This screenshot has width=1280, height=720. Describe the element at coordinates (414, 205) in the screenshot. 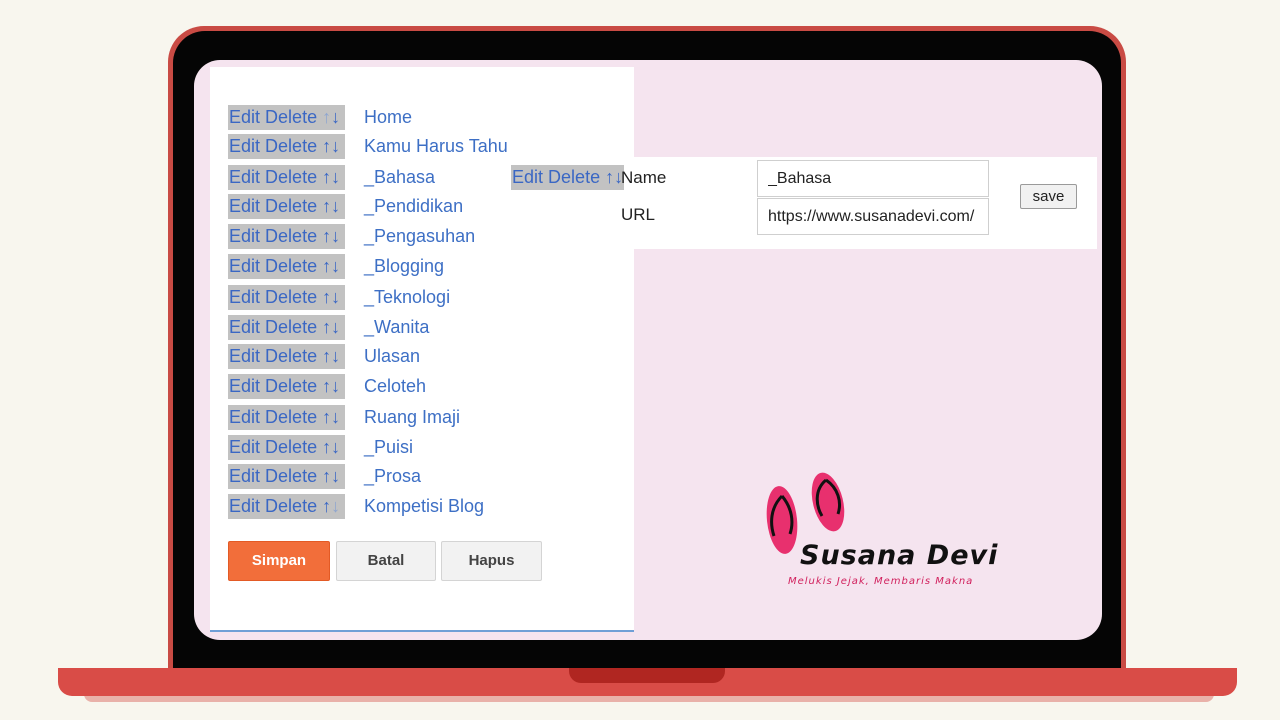

I see `link-name: _Pendidikan` at that location.